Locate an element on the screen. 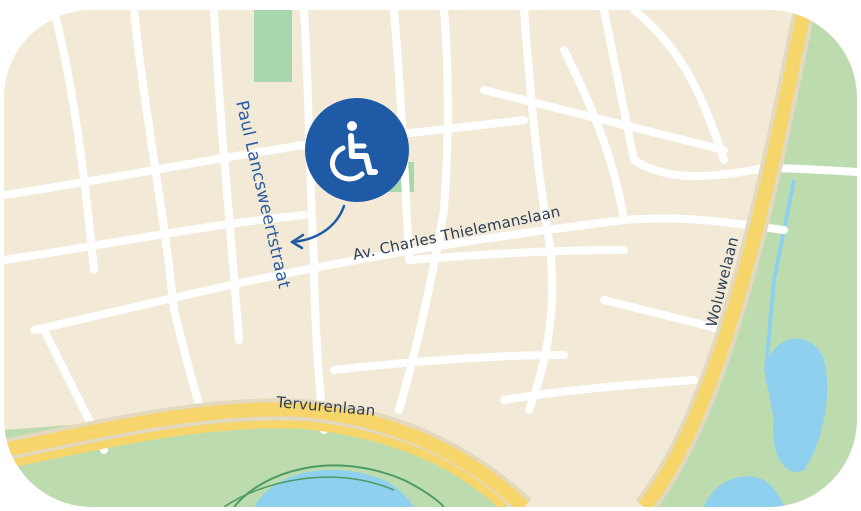 The height and width of the screenshot is (511, 861). marker-circle is located at coordinates (357, 150).